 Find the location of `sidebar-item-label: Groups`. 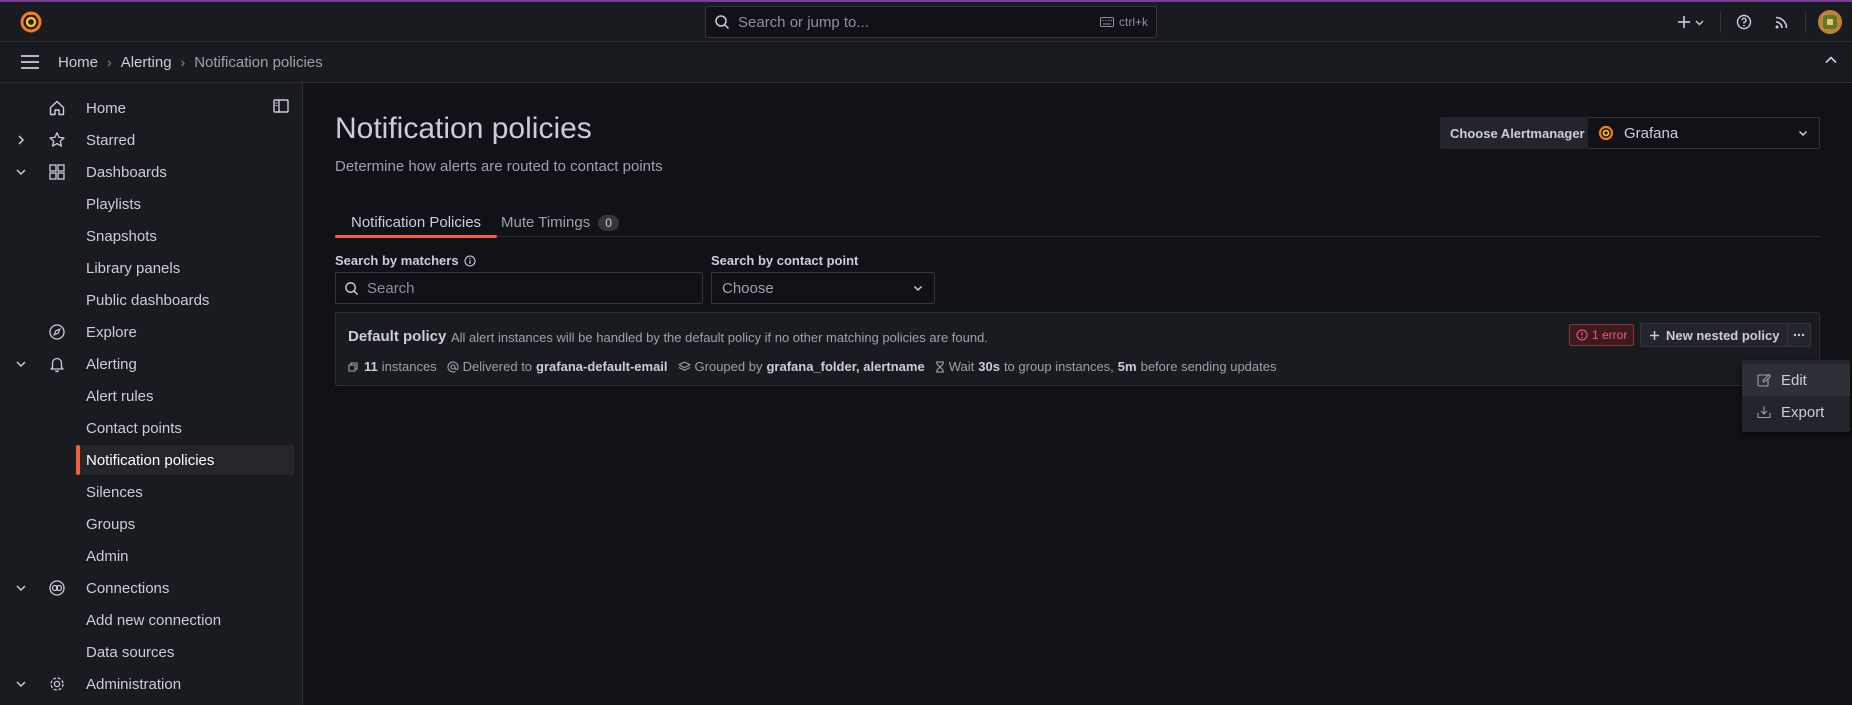

sidebar-item-label: Groups is located at coordinates (111, 524).